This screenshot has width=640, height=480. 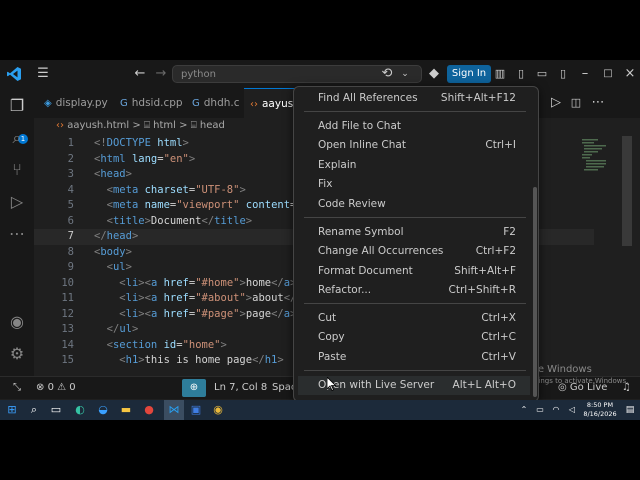 I want to click on code-text: <h1>this is home page</h1>, so click(x=201, y=360).